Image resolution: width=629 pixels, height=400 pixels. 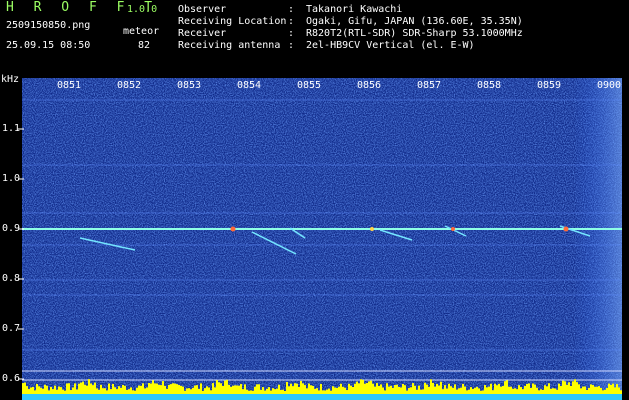 I want to click on x-tick-label: 0852, so click(x=129, y=85).